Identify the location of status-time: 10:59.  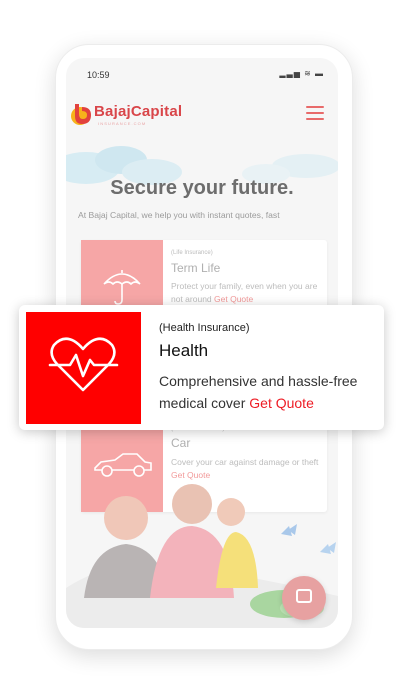
(98, 75).